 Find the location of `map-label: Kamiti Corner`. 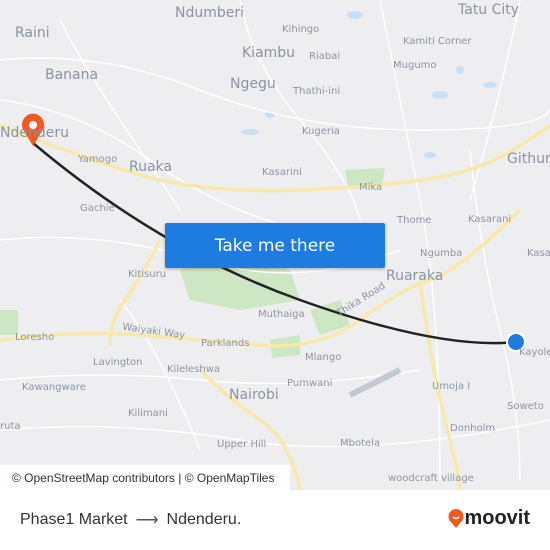

map-label: Kamiti Corner is located at coordinates (437, 41).